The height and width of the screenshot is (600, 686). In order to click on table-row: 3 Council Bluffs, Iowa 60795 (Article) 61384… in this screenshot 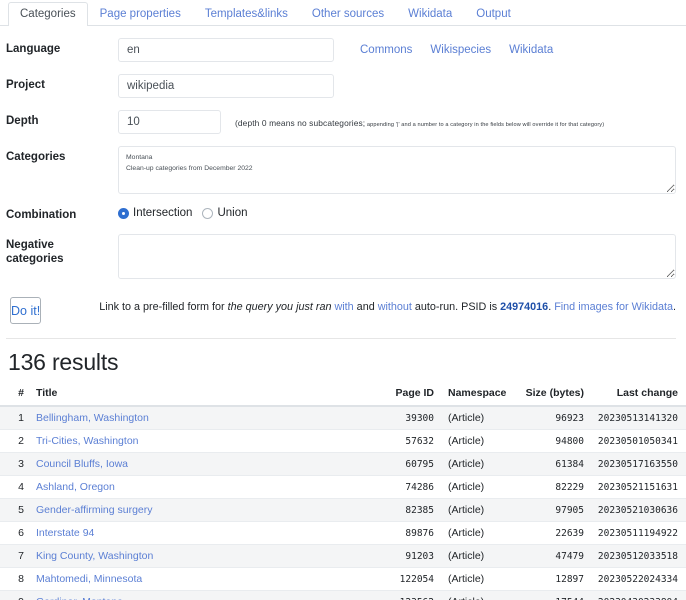, I will do `click(343, 464)`.